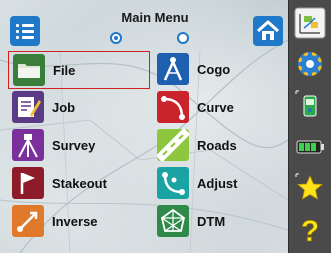 The height and width of the screenshot is (253, 331). I want to click on menu-item-label: Curve, so click(215, 107).